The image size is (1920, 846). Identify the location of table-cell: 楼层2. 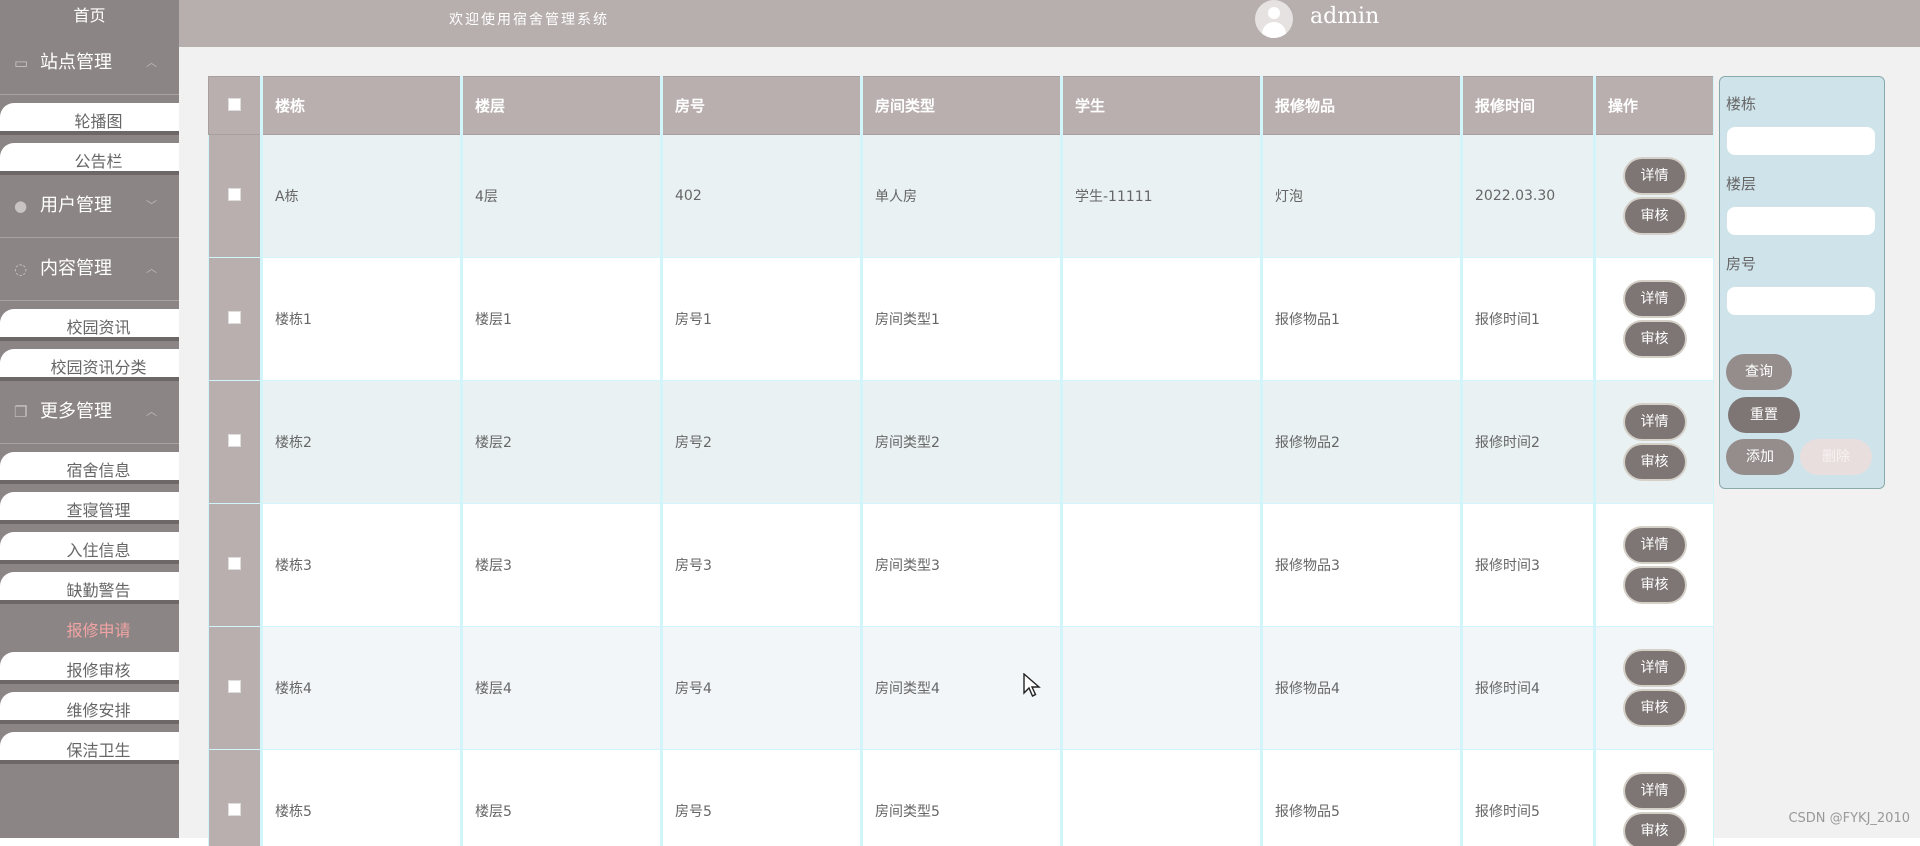
(562, 442).